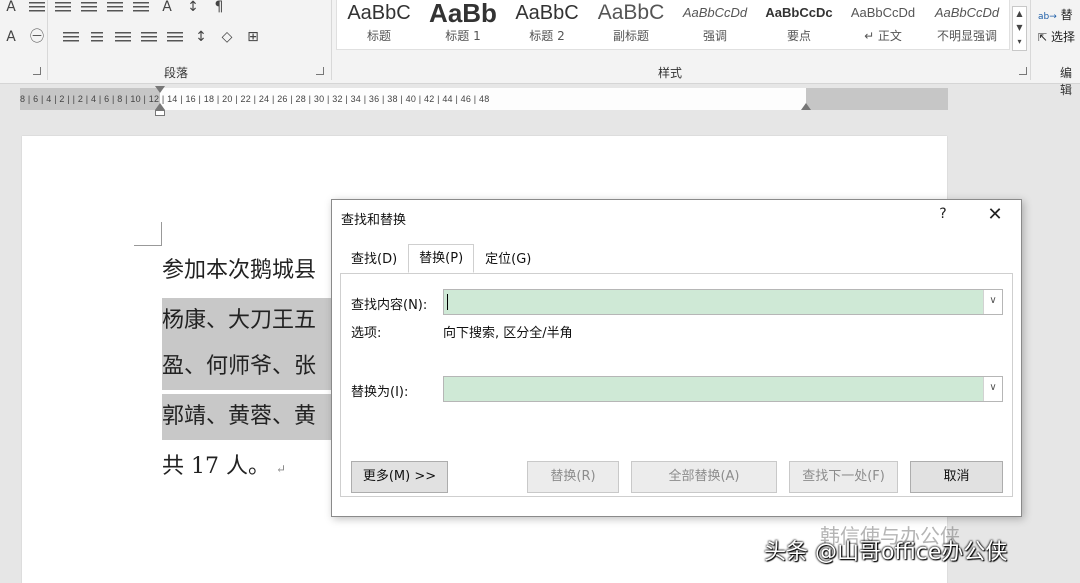  Describe the element at coordinates (1063, 37) in the screenshot. I see `select-command-label: 选择` at that location.